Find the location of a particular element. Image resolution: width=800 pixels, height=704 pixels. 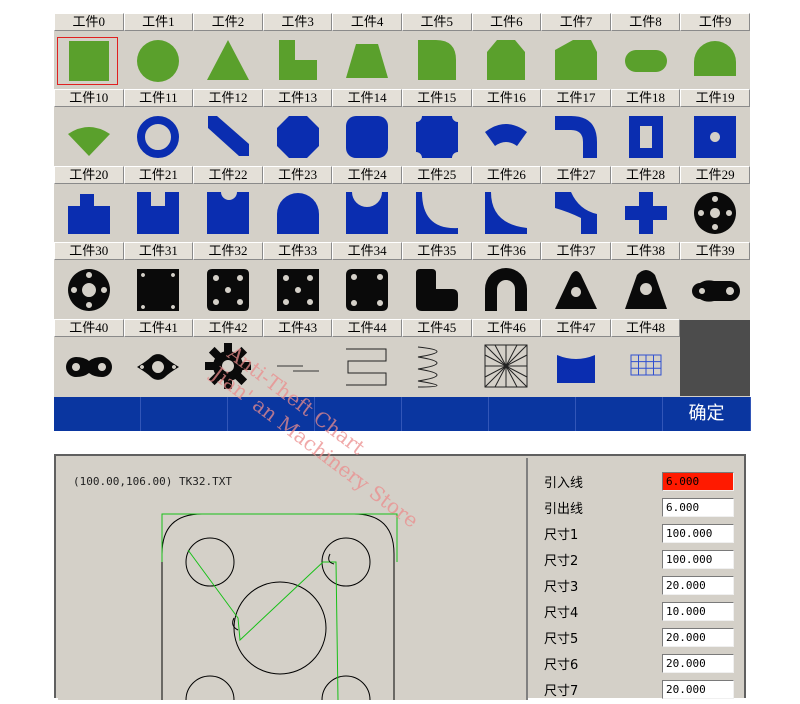

shape-cell-6: 工件6 is located at coordinates (506, 51).